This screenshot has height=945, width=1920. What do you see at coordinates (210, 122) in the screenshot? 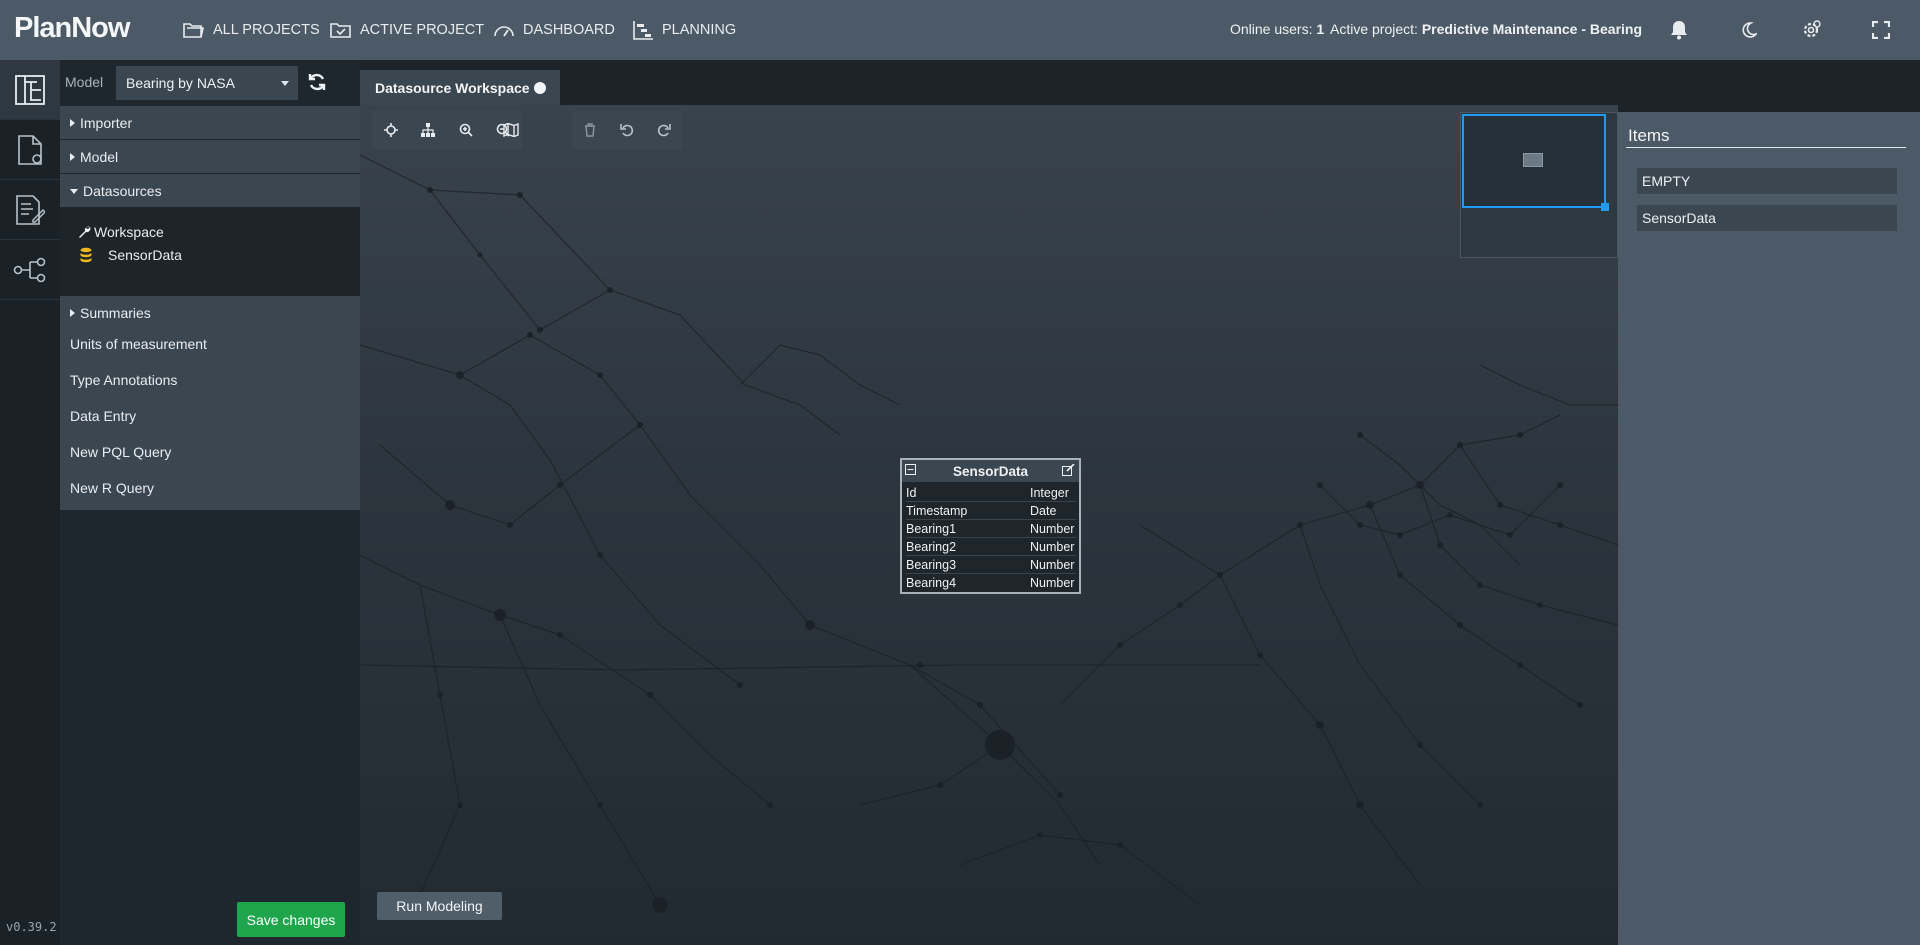
I see `tree-node-importer: Importer` at bounding box center [210, 122].